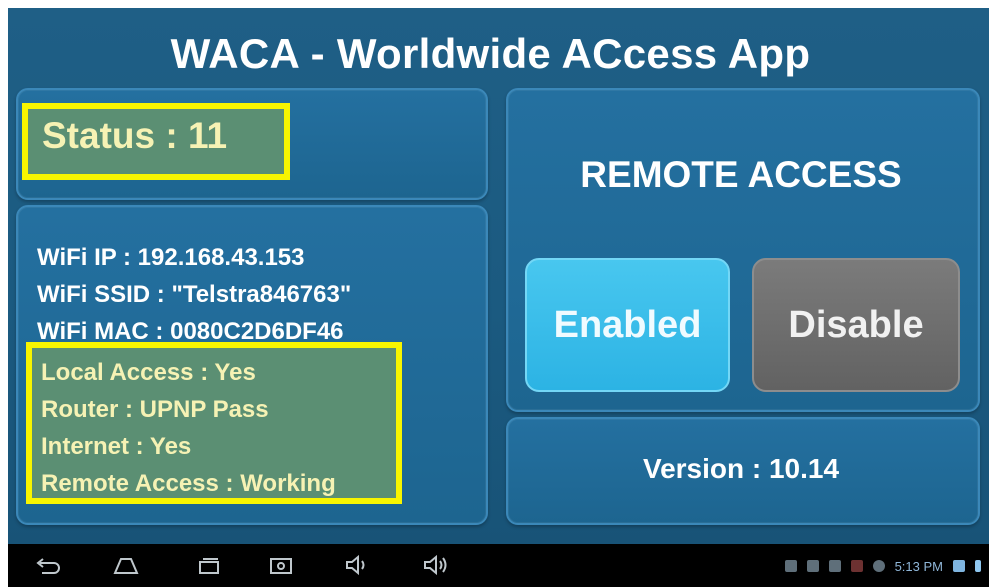 This screenshot has width=997, height=587. Describe the element at coordinates (135, 135) in the screenshot. I see `status-text: Status : 11` at that location.